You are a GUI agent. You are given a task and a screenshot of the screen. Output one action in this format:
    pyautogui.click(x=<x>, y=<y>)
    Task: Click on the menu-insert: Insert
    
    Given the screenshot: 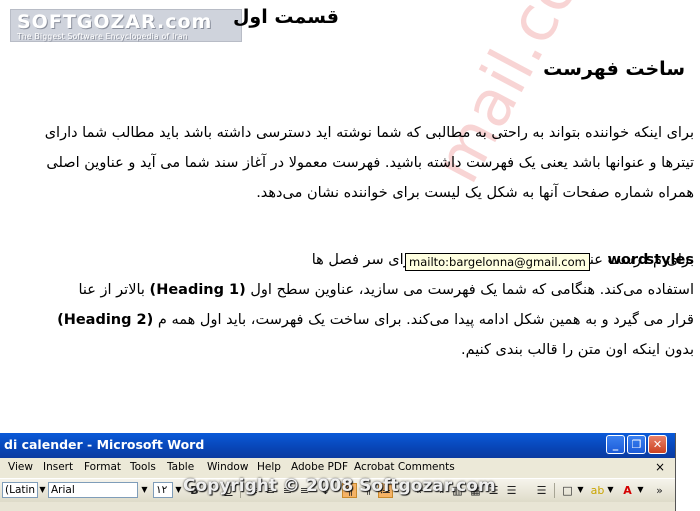 What is the action you would take?
    pyautogui.click(x=58, y=467)
    